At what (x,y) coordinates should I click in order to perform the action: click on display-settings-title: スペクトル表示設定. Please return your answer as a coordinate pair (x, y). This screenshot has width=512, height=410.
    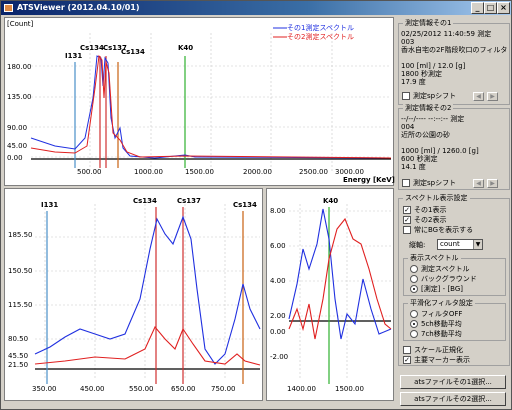
    Looking at the image, I should click on (436, 198).